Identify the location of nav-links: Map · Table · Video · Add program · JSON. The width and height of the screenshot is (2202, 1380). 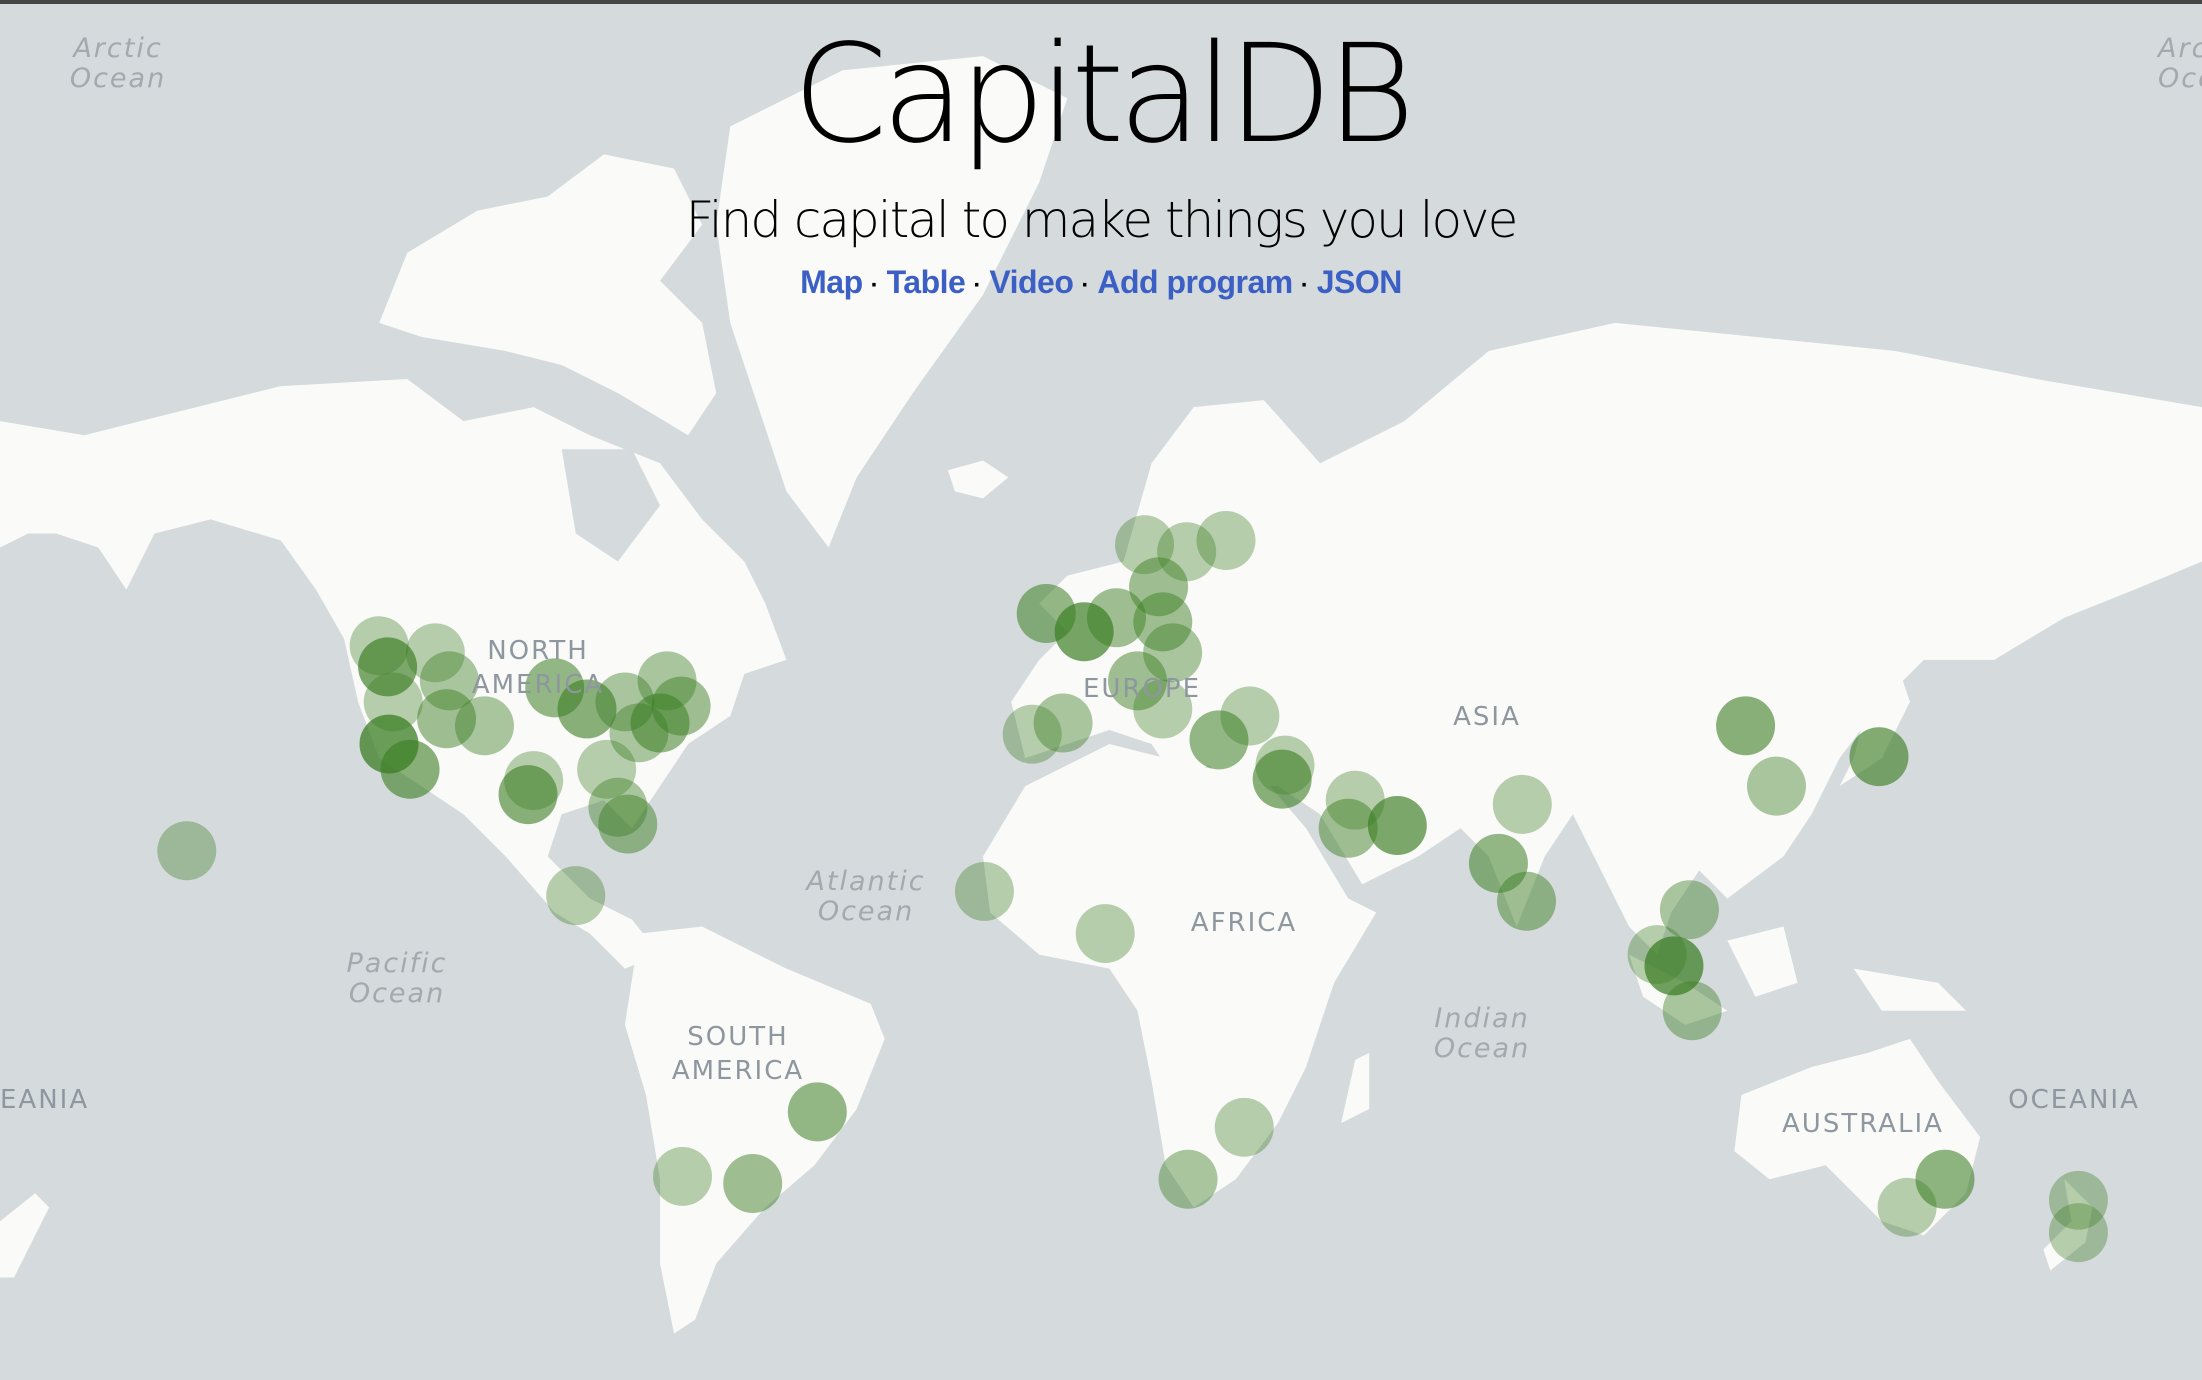
(1101, 282).